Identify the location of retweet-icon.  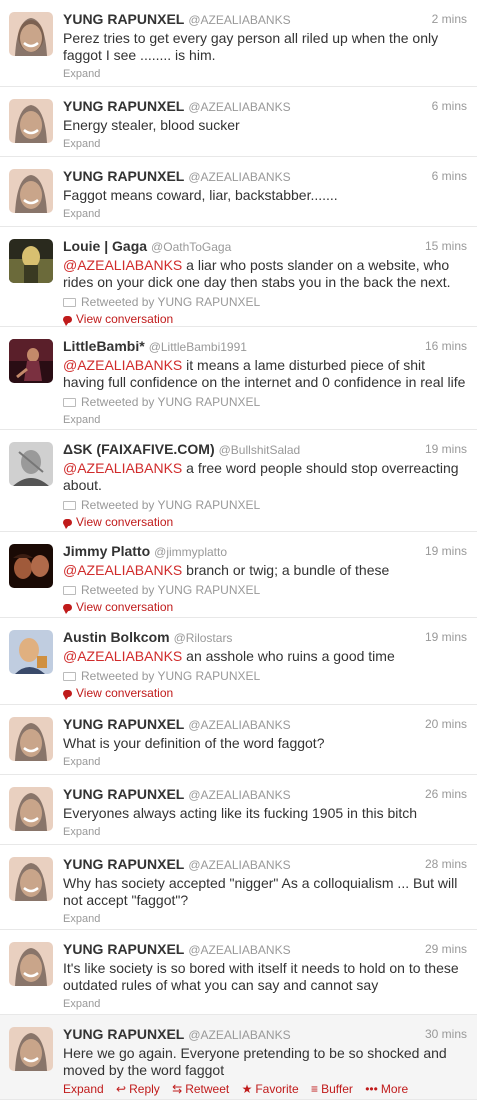
(69, 676).